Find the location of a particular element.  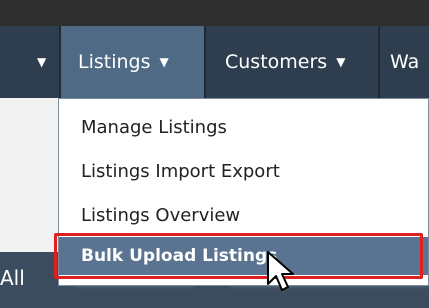

arrow-cursor-icon is located at coordinates (280, 271).